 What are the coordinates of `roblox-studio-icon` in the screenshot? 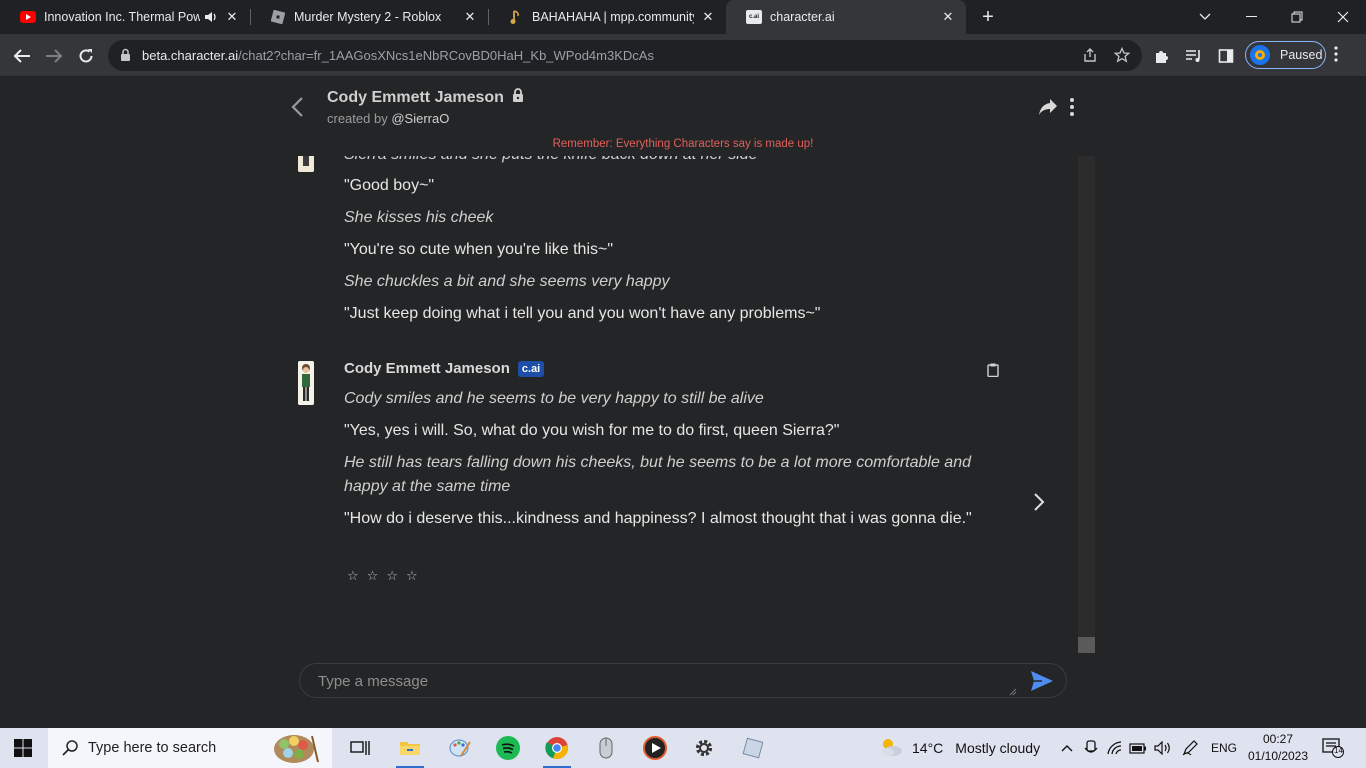 It's located at (753, 748).